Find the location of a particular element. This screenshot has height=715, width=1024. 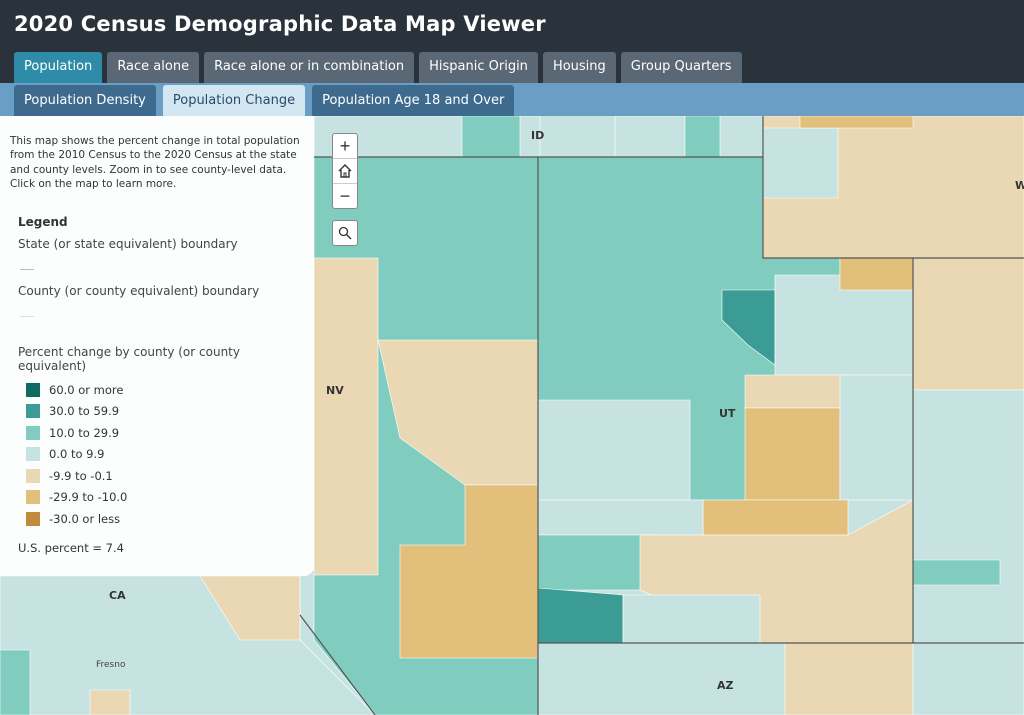

legend-class-item: 60.0 or more is located at coordinates (161, 390).